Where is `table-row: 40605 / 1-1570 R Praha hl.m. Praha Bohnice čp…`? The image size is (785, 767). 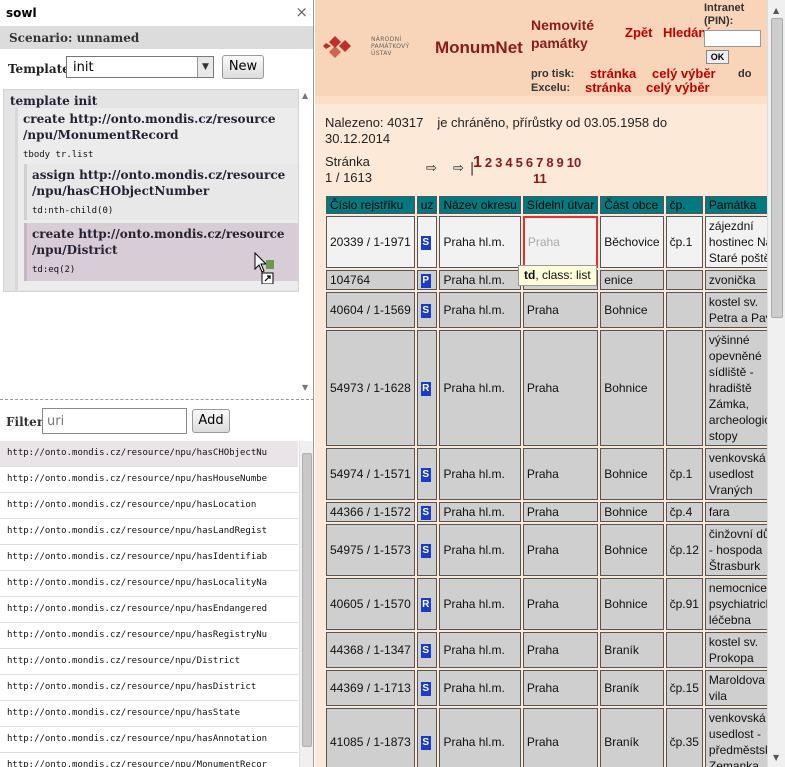 table-row: 40605 / 1-1570 R Praha hl.m. Praha Bohnice čp… is located at coordinates (546, 604).